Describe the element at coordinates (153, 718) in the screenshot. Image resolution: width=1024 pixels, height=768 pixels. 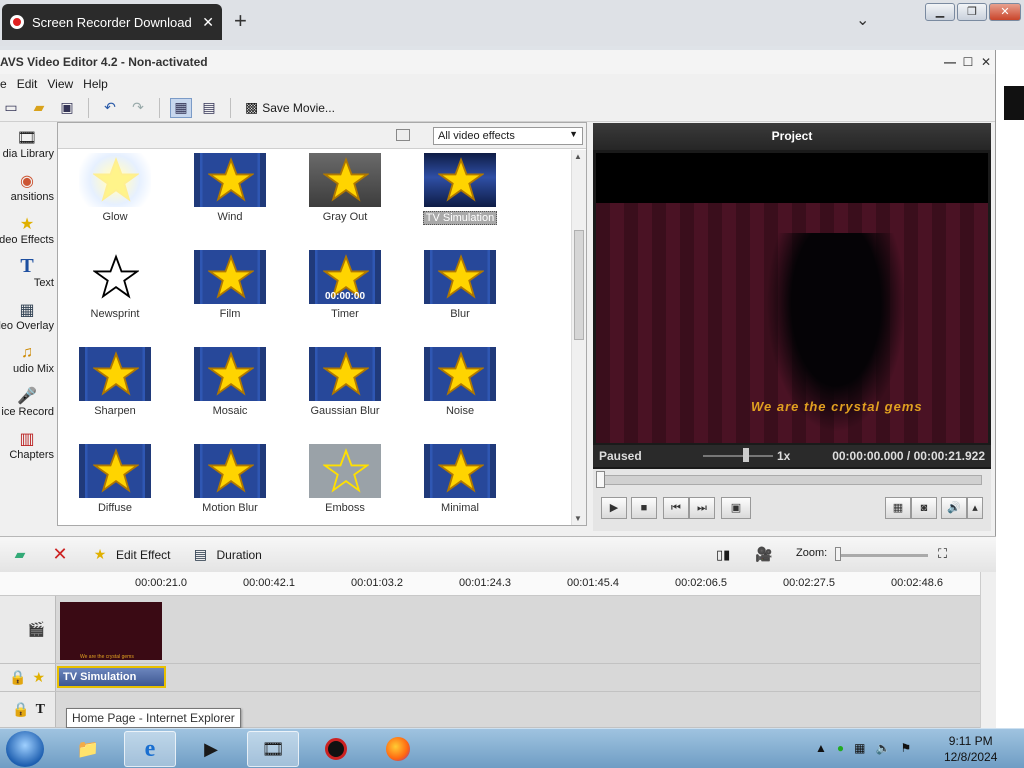
I see `taskbar-tooltip: Home Page - Internet Explorer` at that location.